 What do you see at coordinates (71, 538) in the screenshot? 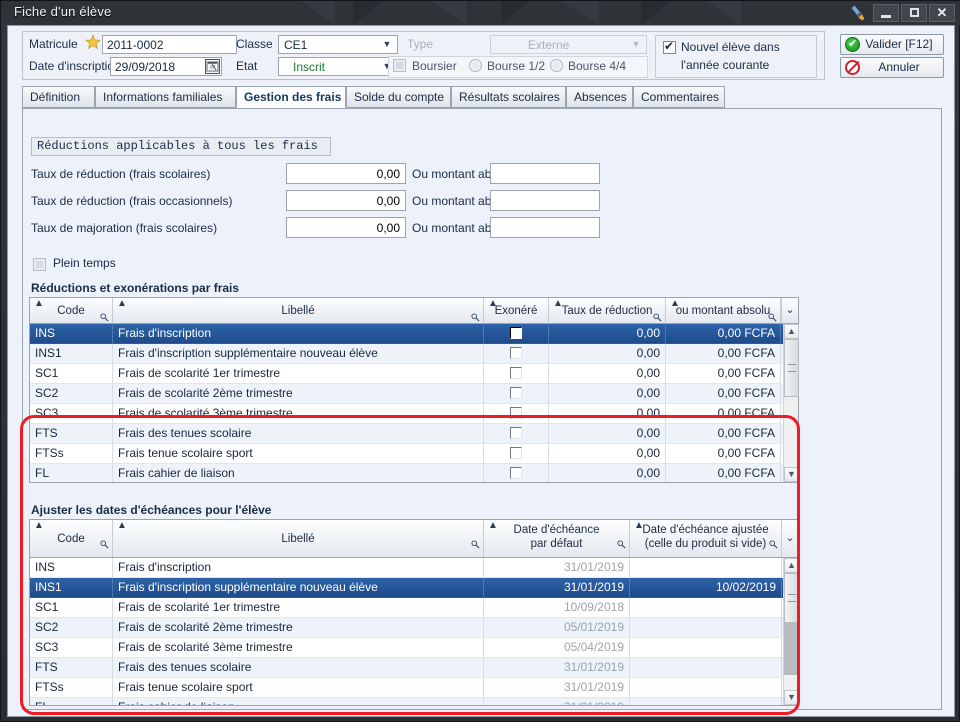
I see `col-header-code-2: ▲ Code` at bounding box center [71, 538].